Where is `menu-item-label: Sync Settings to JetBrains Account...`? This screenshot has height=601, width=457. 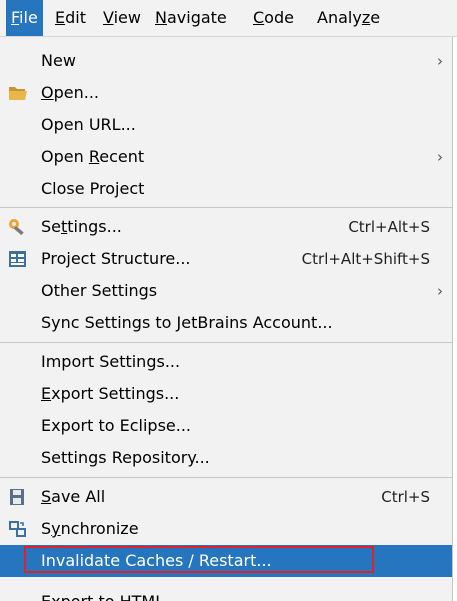
menu-item-label: Sync Settings to JetBrains Account... is located at coordinates (187, 322).